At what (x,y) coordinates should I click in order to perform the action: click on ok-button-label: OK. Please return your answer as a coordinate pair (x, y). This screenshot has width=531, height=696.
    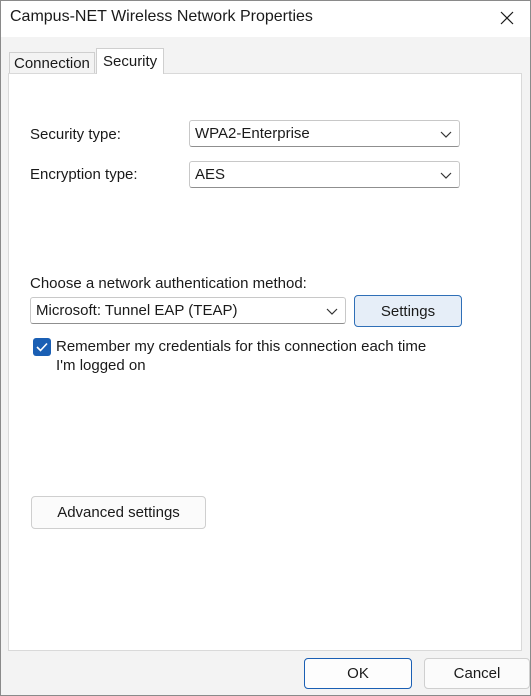
    Looking at the image, I should click on (358, 673).